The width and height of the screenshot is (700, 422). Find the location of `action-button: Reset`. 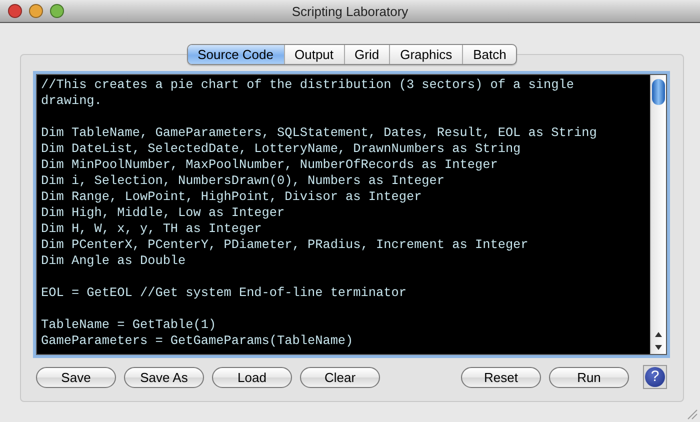

action-button: Reset is located at coordinates (501, 377).